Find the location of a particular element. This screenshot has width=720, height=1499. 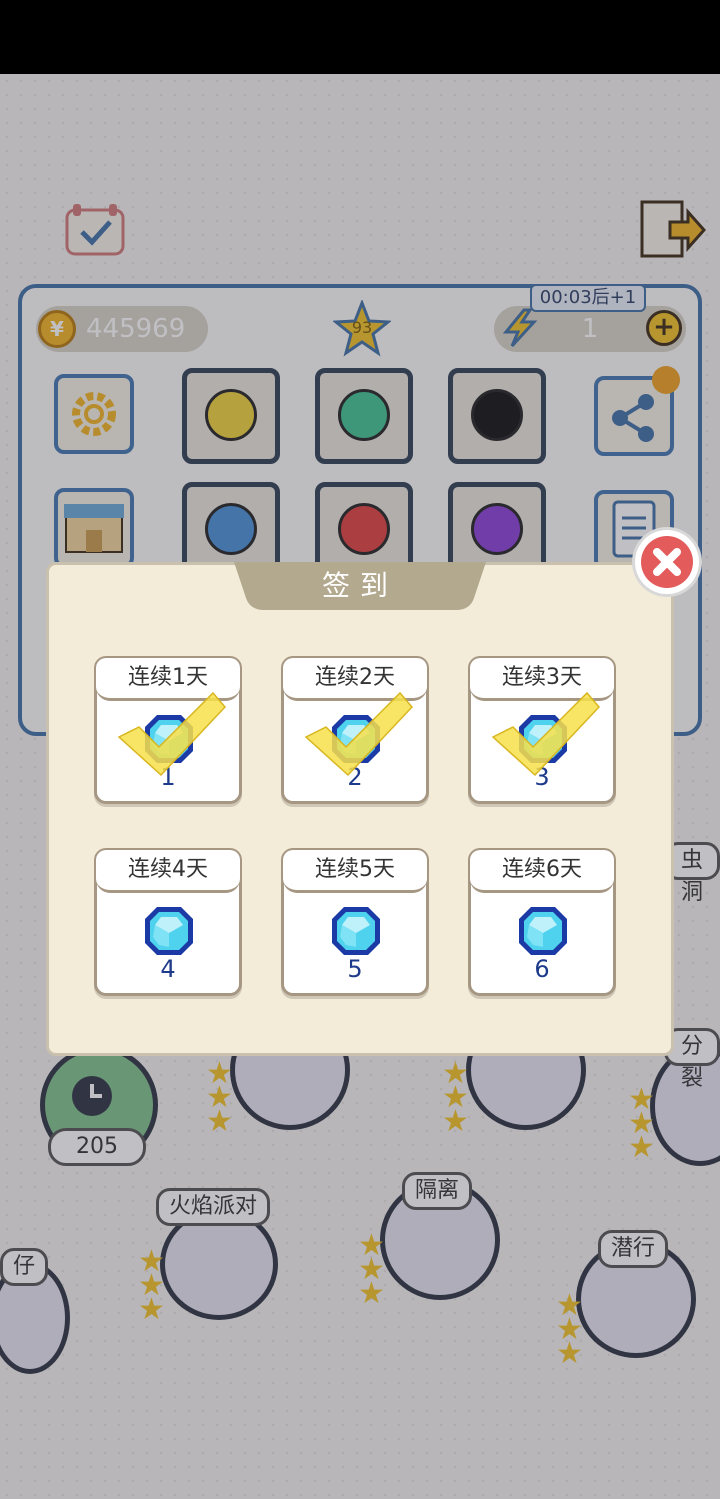

reward-amount: 6 is located at coordinates (542, 969).